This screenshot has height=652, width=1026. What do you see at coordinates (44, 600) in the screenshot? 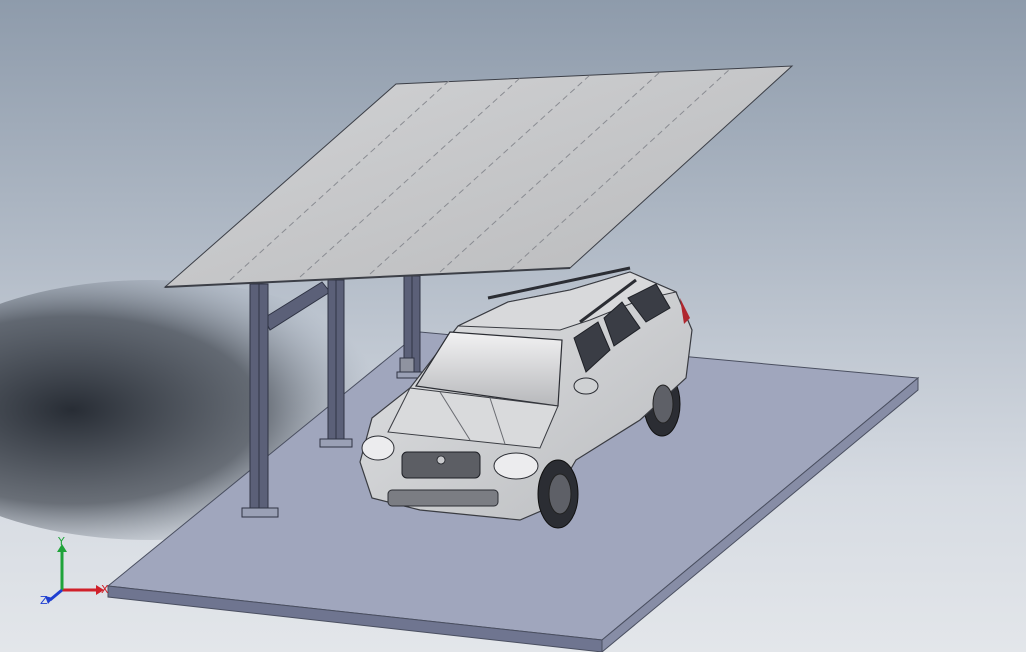
I see `triad-z-label: Z` at bounding box center [44, 600].